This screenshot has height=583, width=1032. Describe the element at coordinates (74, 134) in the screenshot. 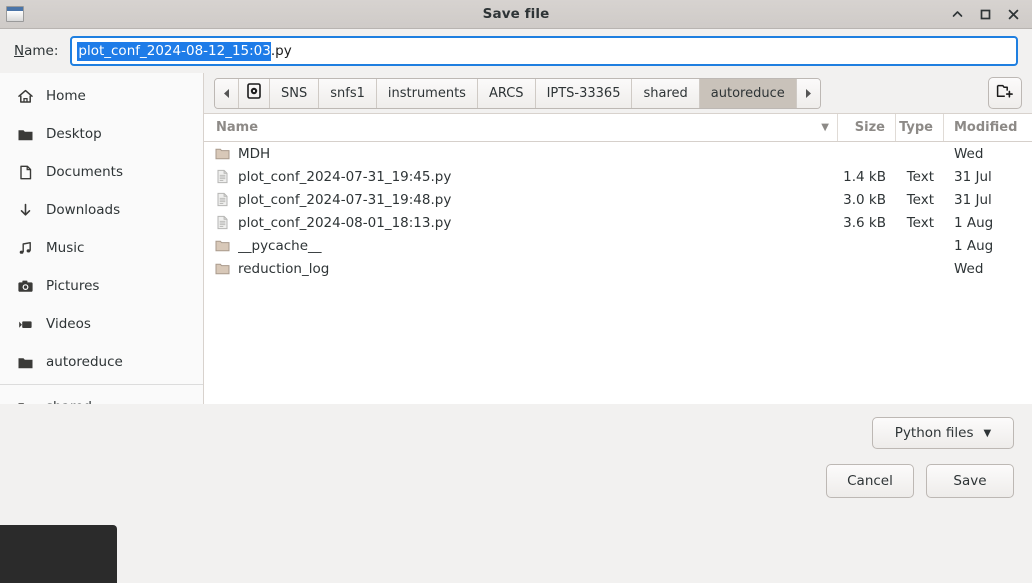

I see `sidebar-item-label: Desktop` at that location.